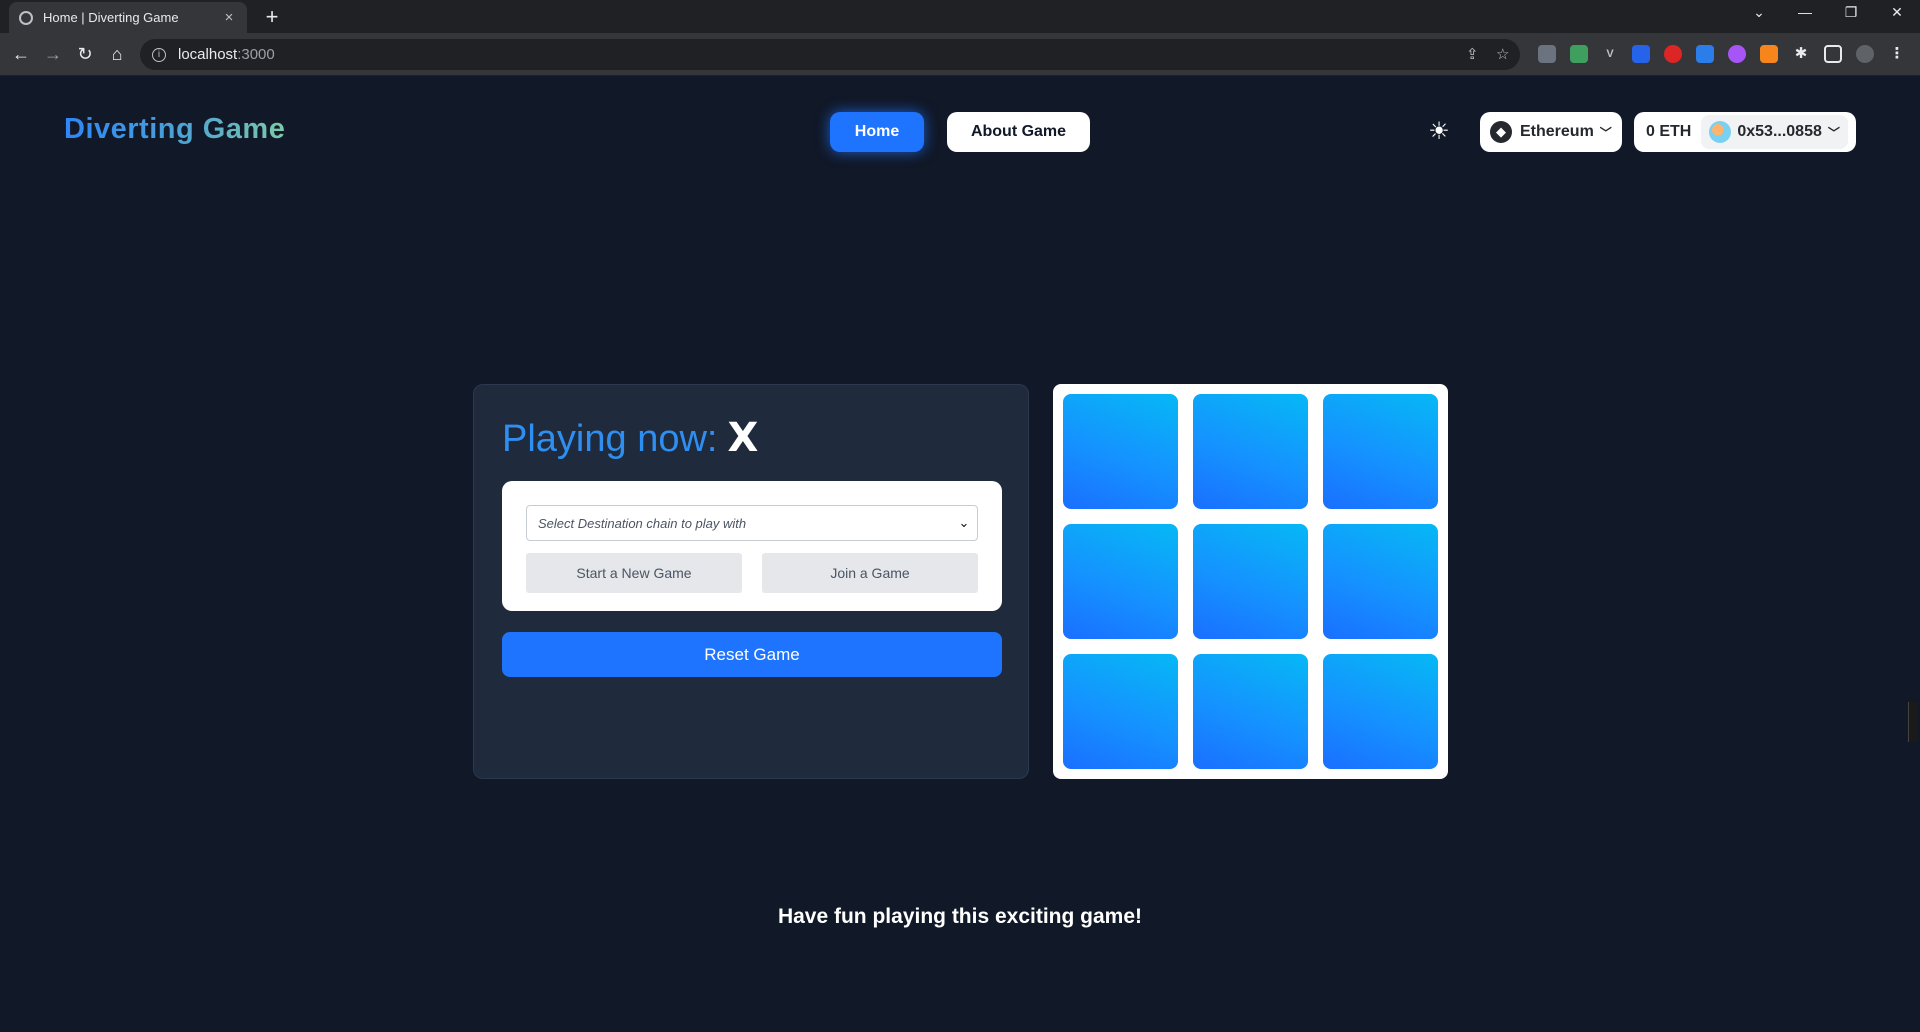 The image size is (1920, 1032). What do you see at coordinates (752, 523) in the screenshot?
I see `destination-chain-select: Select Destination chain to play with ⌄` at bounding box center [752, 523].